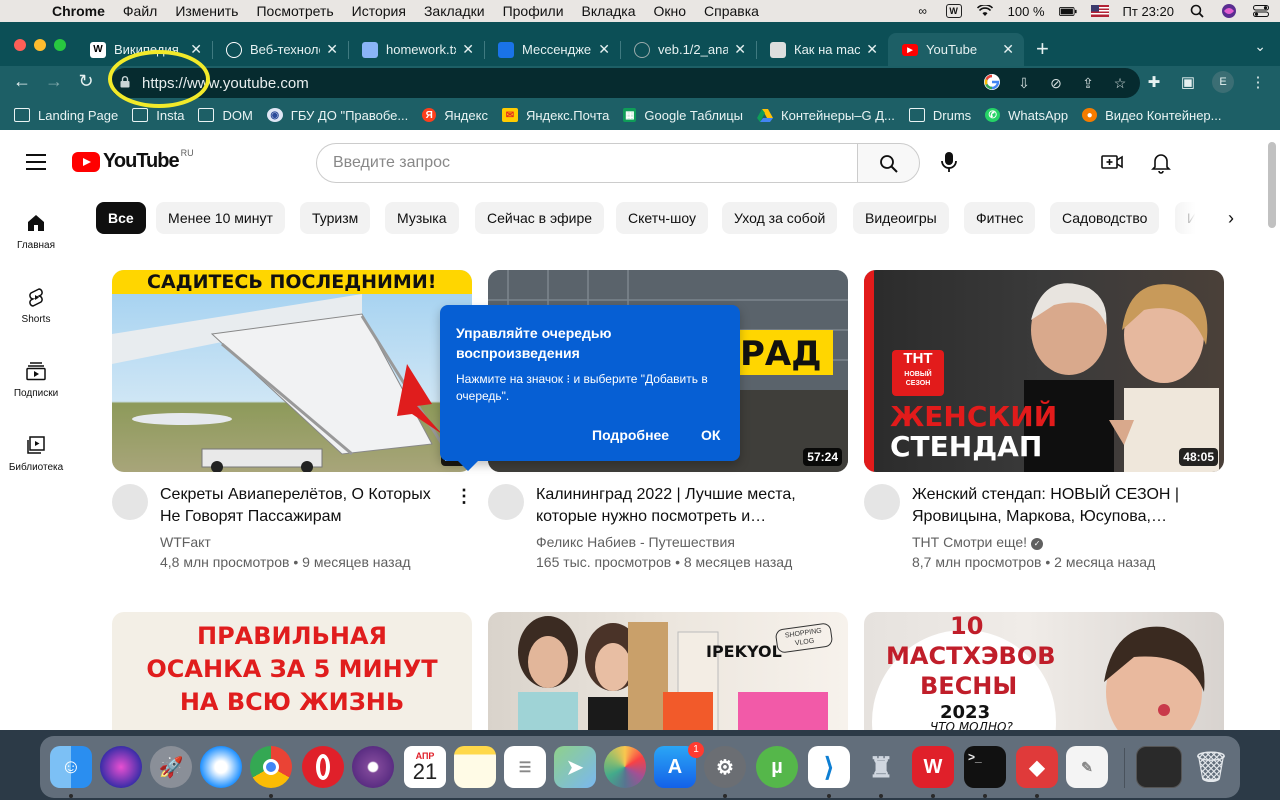  I want to click on profile-avatar: E, so click(1223, 82).